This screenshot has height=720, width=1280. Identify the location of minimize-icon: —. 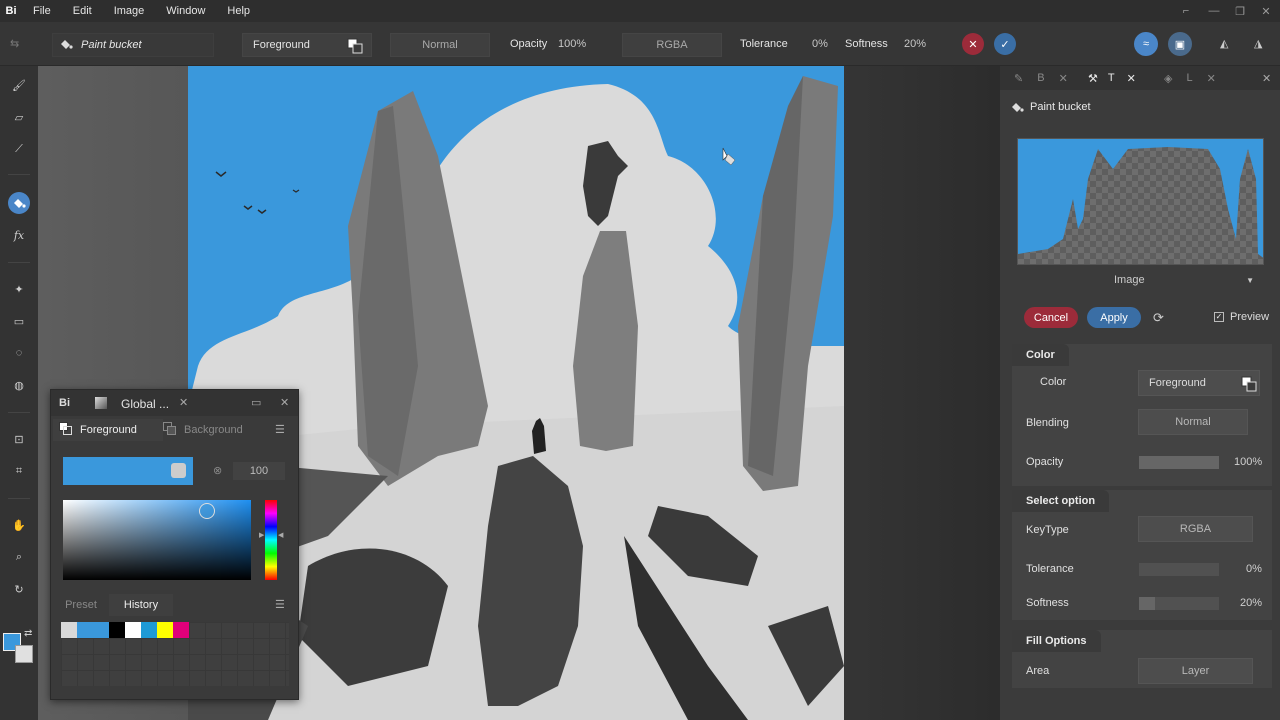
(1214, 11).